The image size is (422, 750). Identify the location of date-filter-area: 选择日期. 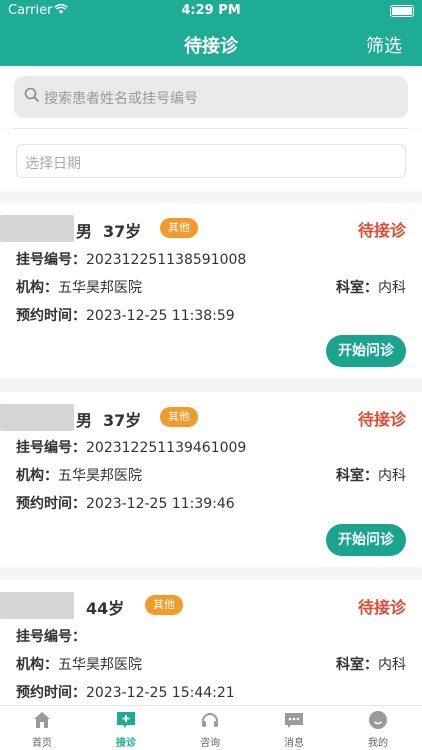
(211, 160).